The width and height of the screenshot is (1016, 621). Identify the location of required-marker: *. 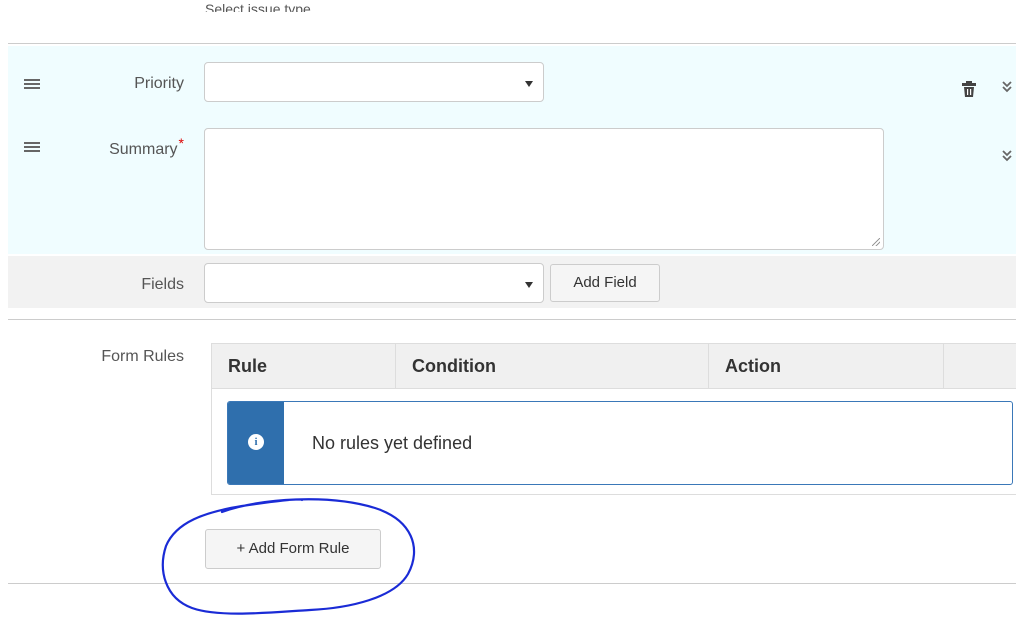
(181, 143).